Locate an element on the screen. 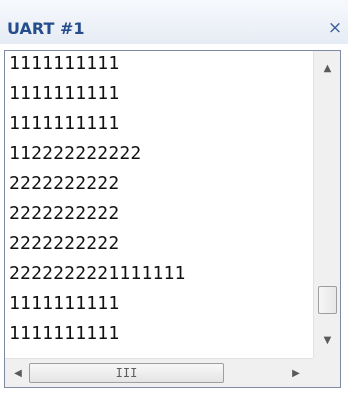 The image size is (348, 397). horizontal-scrollbar: ◀ III ▶ is located at coordinates (159, 372).